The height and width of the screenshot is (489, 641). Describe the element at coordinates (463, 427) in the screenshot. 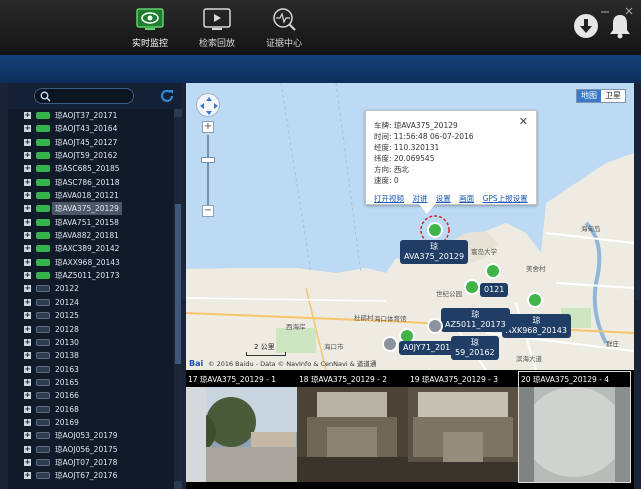

I see `video-panel-3: 19 琼AVA375_20129 - 3` at that location.